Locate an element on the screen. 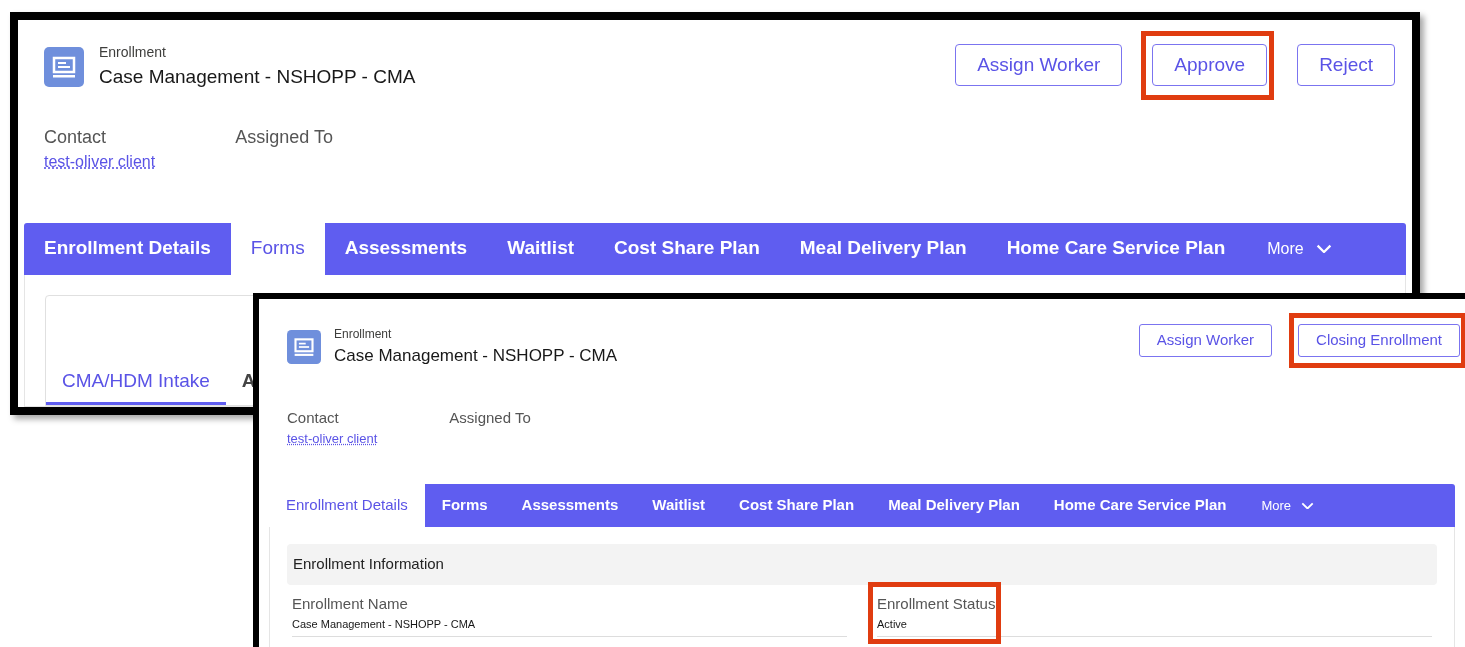  section-header: Enrollment Information is located at coordinates (862, 564).